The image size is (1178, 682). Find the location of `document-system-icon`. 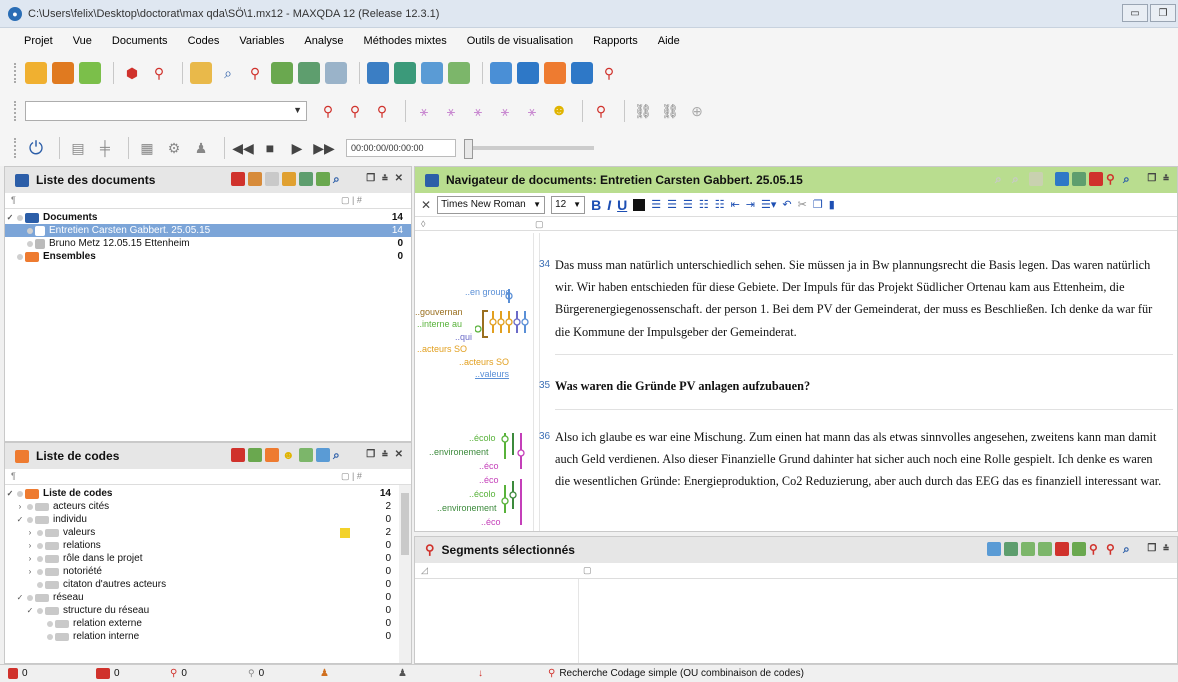

document-system-icon is located at coordinates (501, 73).